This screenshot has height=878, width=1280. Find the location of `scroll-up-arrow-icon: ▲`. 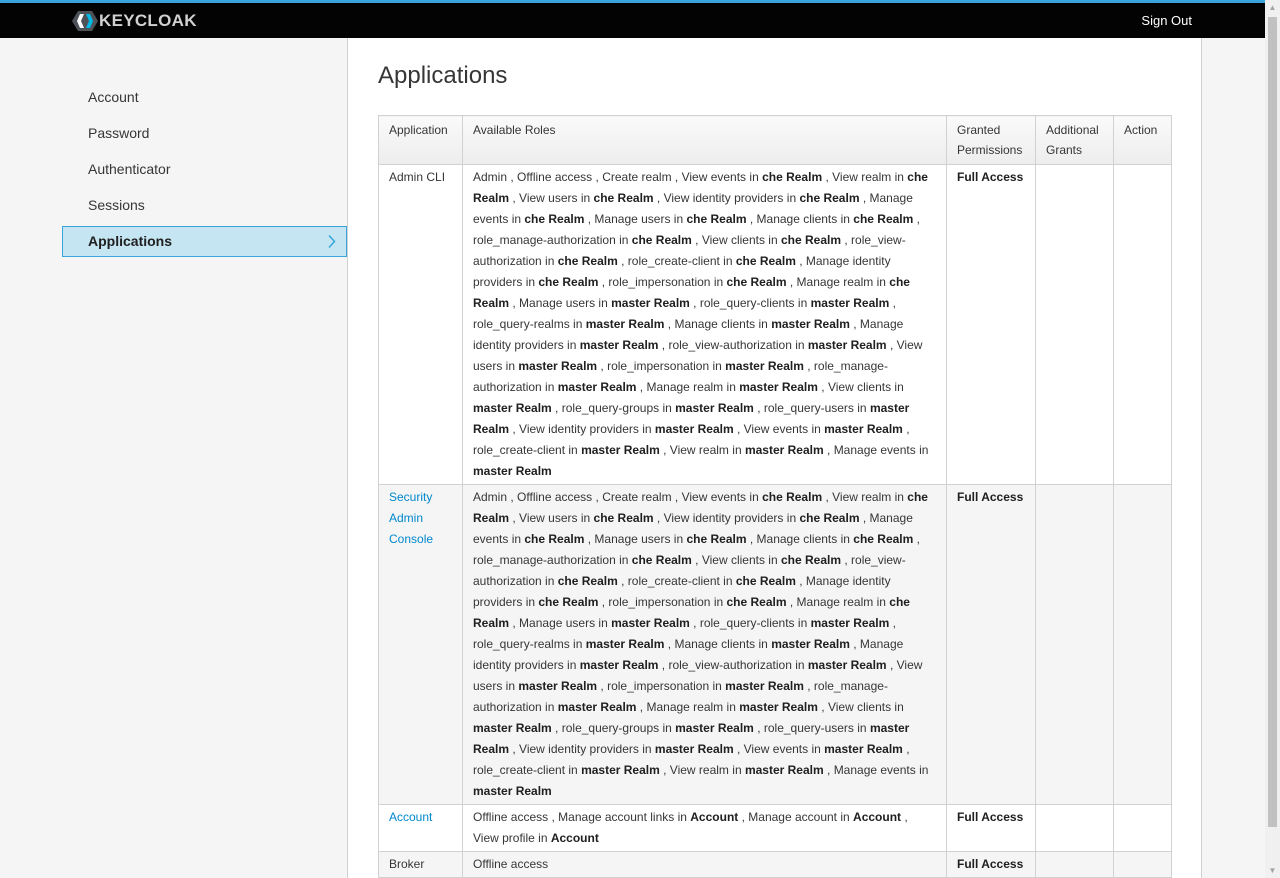

scroll-up-arrow-icon: ▲ is located at coordinates (1272, 7).